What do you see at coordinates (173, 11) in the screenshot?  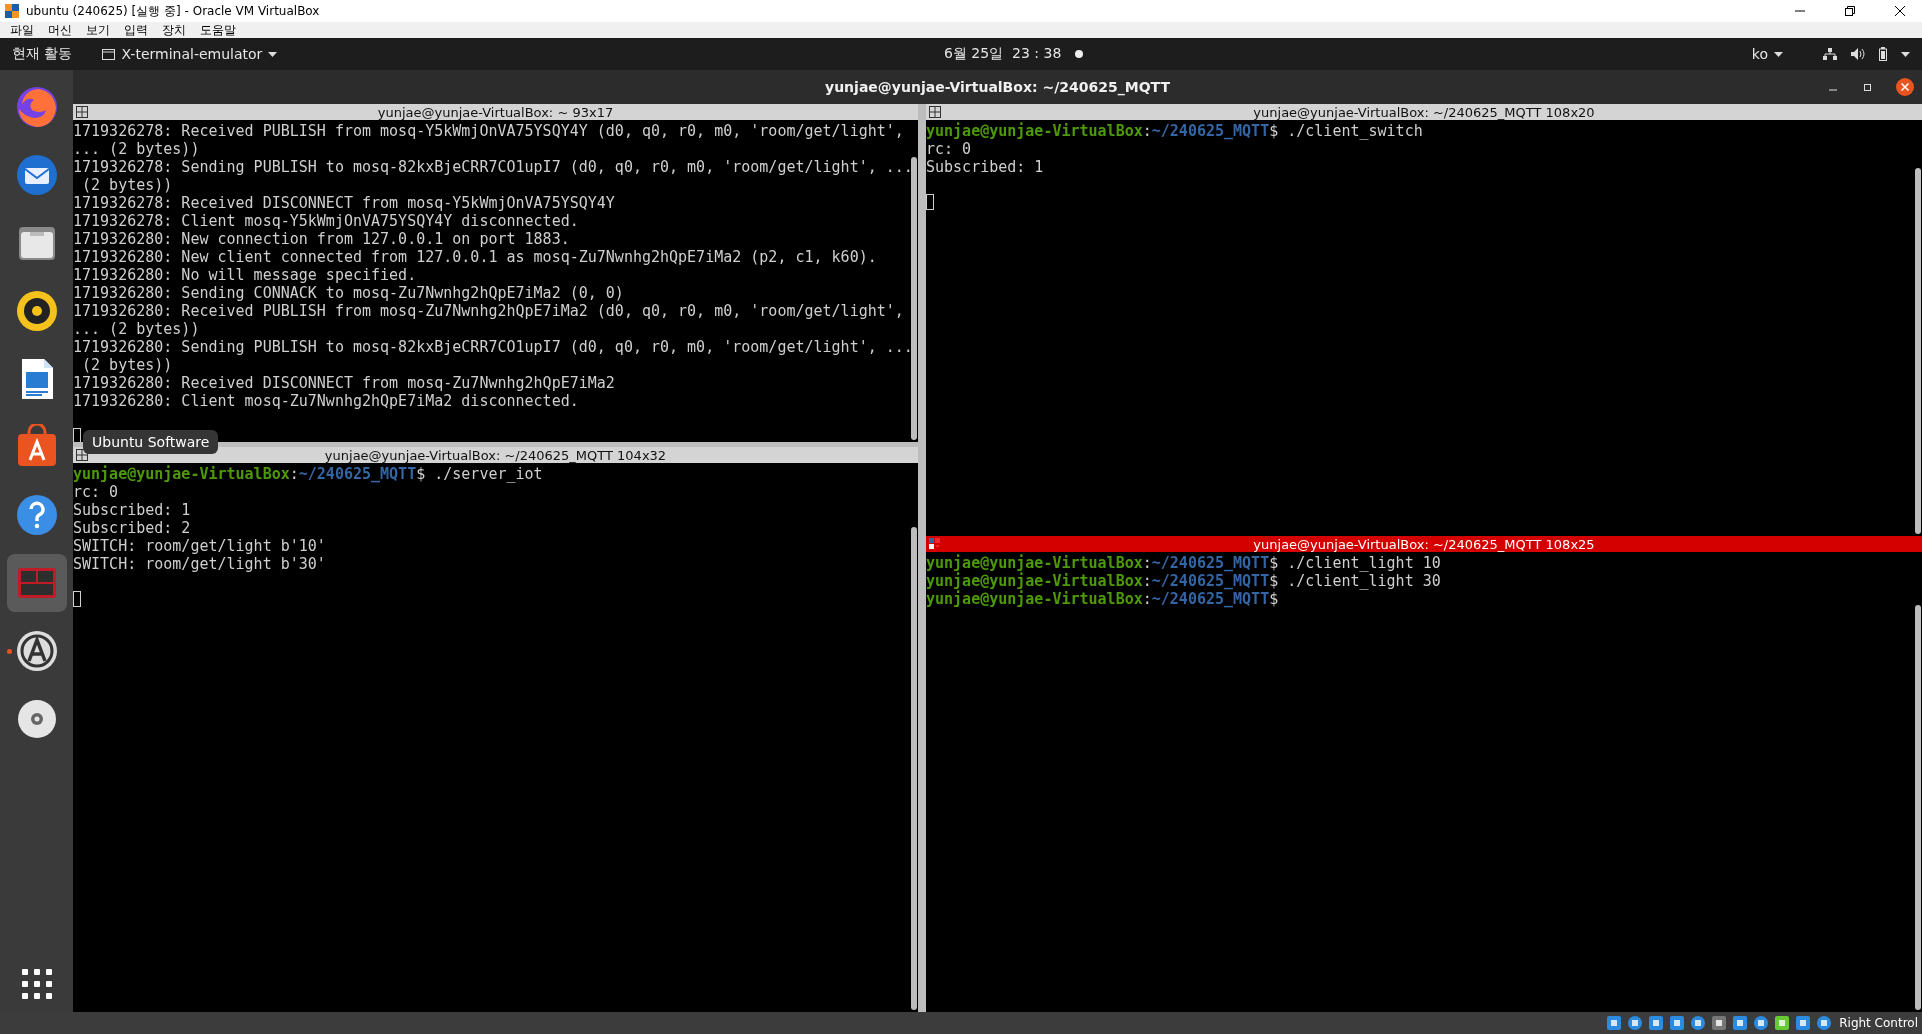 I see `window-title: ubuntu (240625) [실행 중] - Oracle VM VirtualBox` at bounding box center [173, 11].